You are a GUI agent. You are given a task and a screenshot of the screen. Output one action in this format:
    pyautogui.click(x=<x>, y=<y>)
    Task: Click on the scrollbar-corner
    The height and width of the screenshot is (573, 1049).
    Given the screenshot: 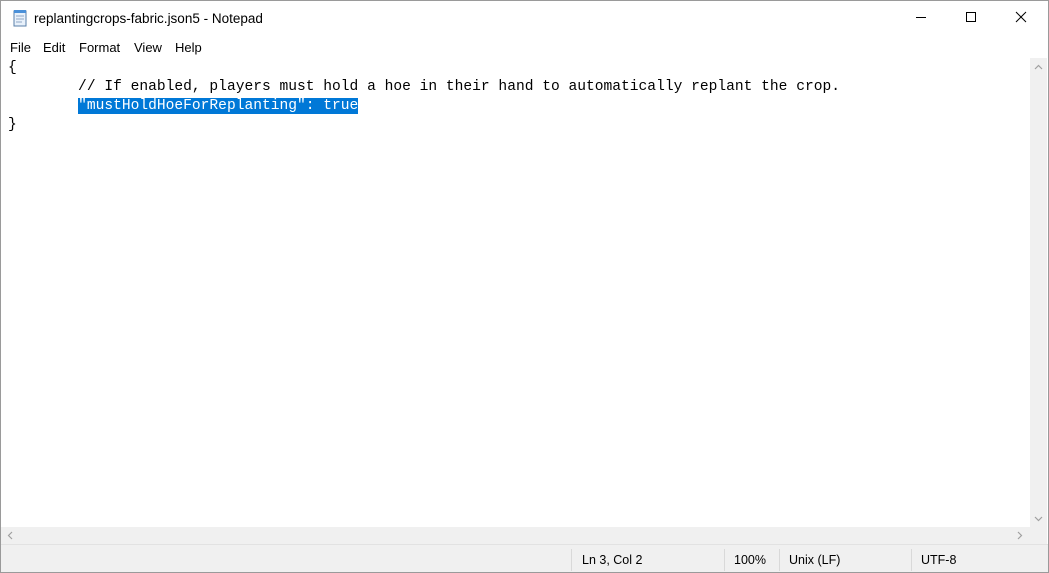 What is the action you would take?
    pyautogui.click(x=1038, y=535)
    